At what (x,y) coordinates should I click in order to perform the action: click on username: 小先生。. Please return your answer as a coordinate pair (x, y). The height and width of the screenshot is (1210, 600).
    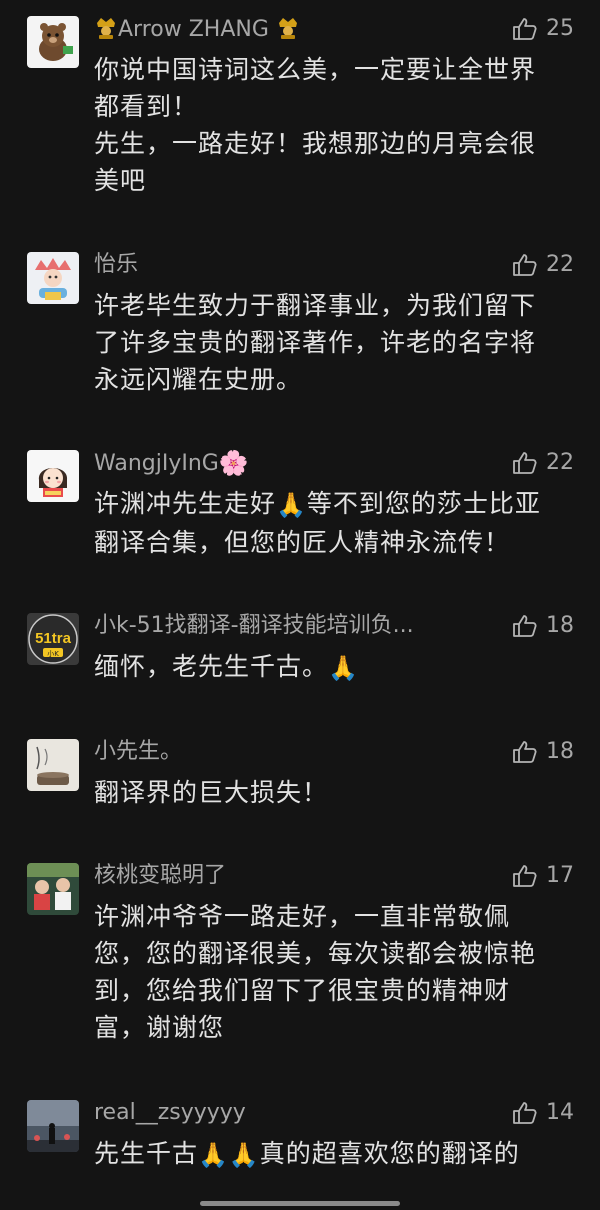
    Looking at the image, I should click on (138, 752).